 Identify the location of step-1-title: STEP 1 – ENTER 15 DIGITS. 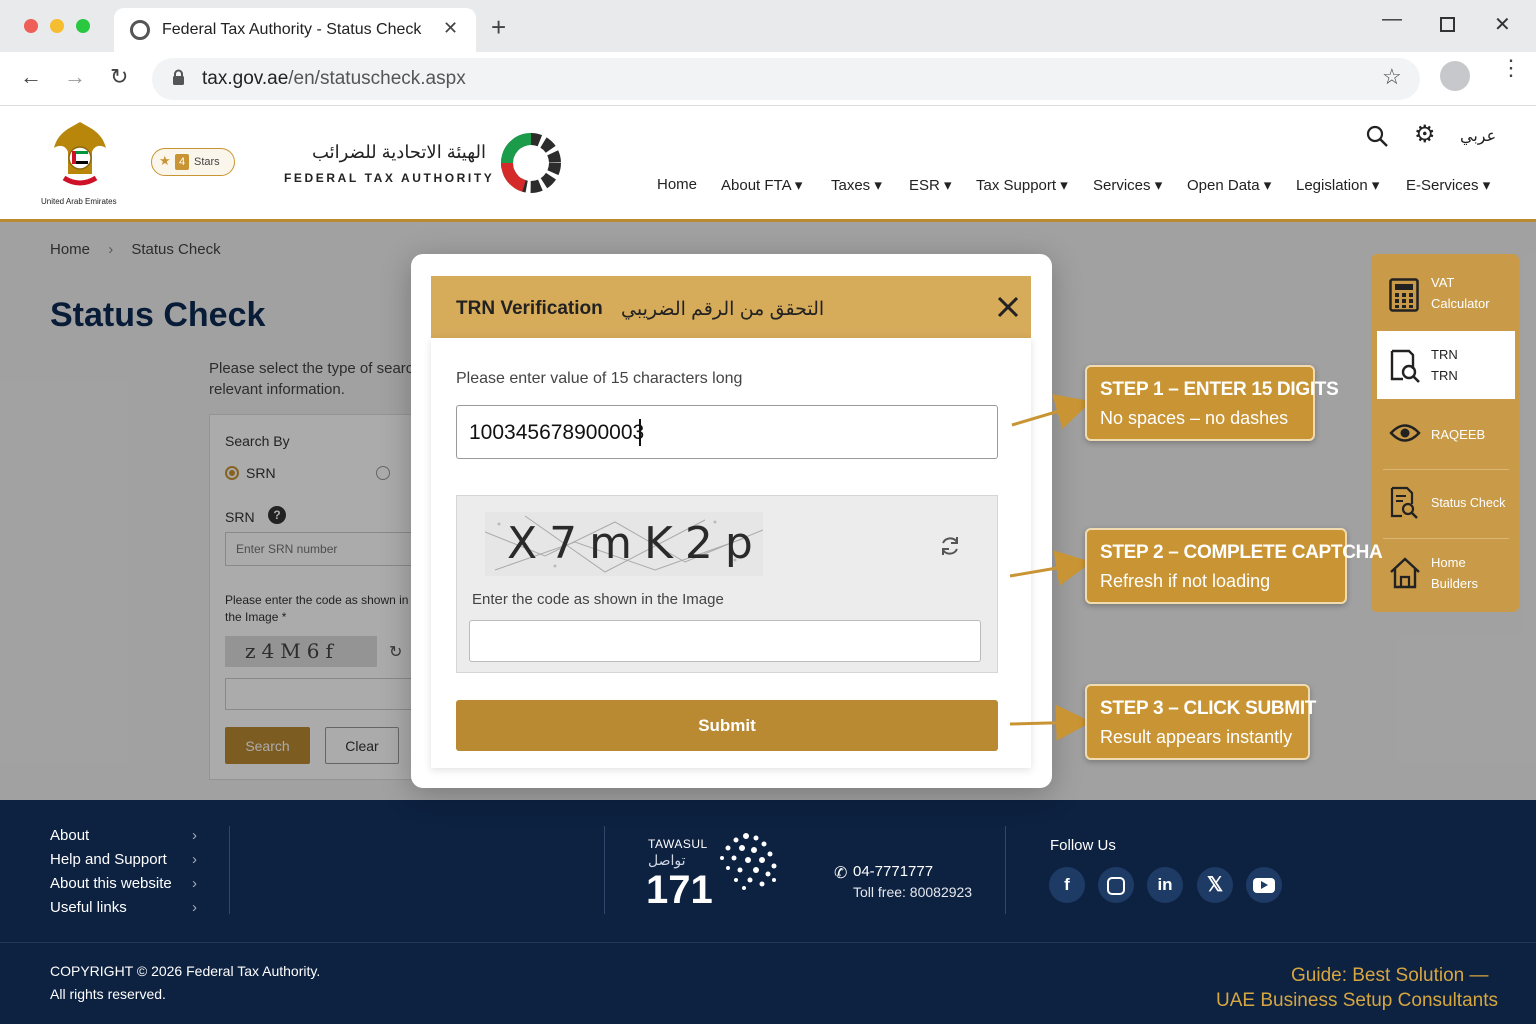
(1219, 389).